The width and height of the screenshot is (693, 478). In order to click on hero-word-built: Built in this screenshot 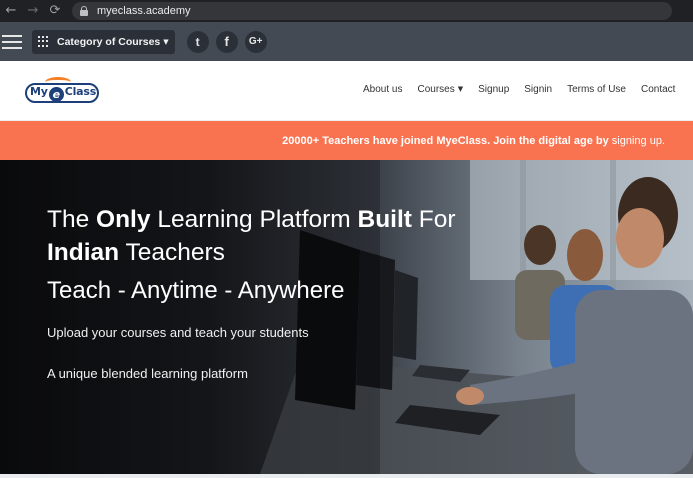, I will do `click(384, 219)`.